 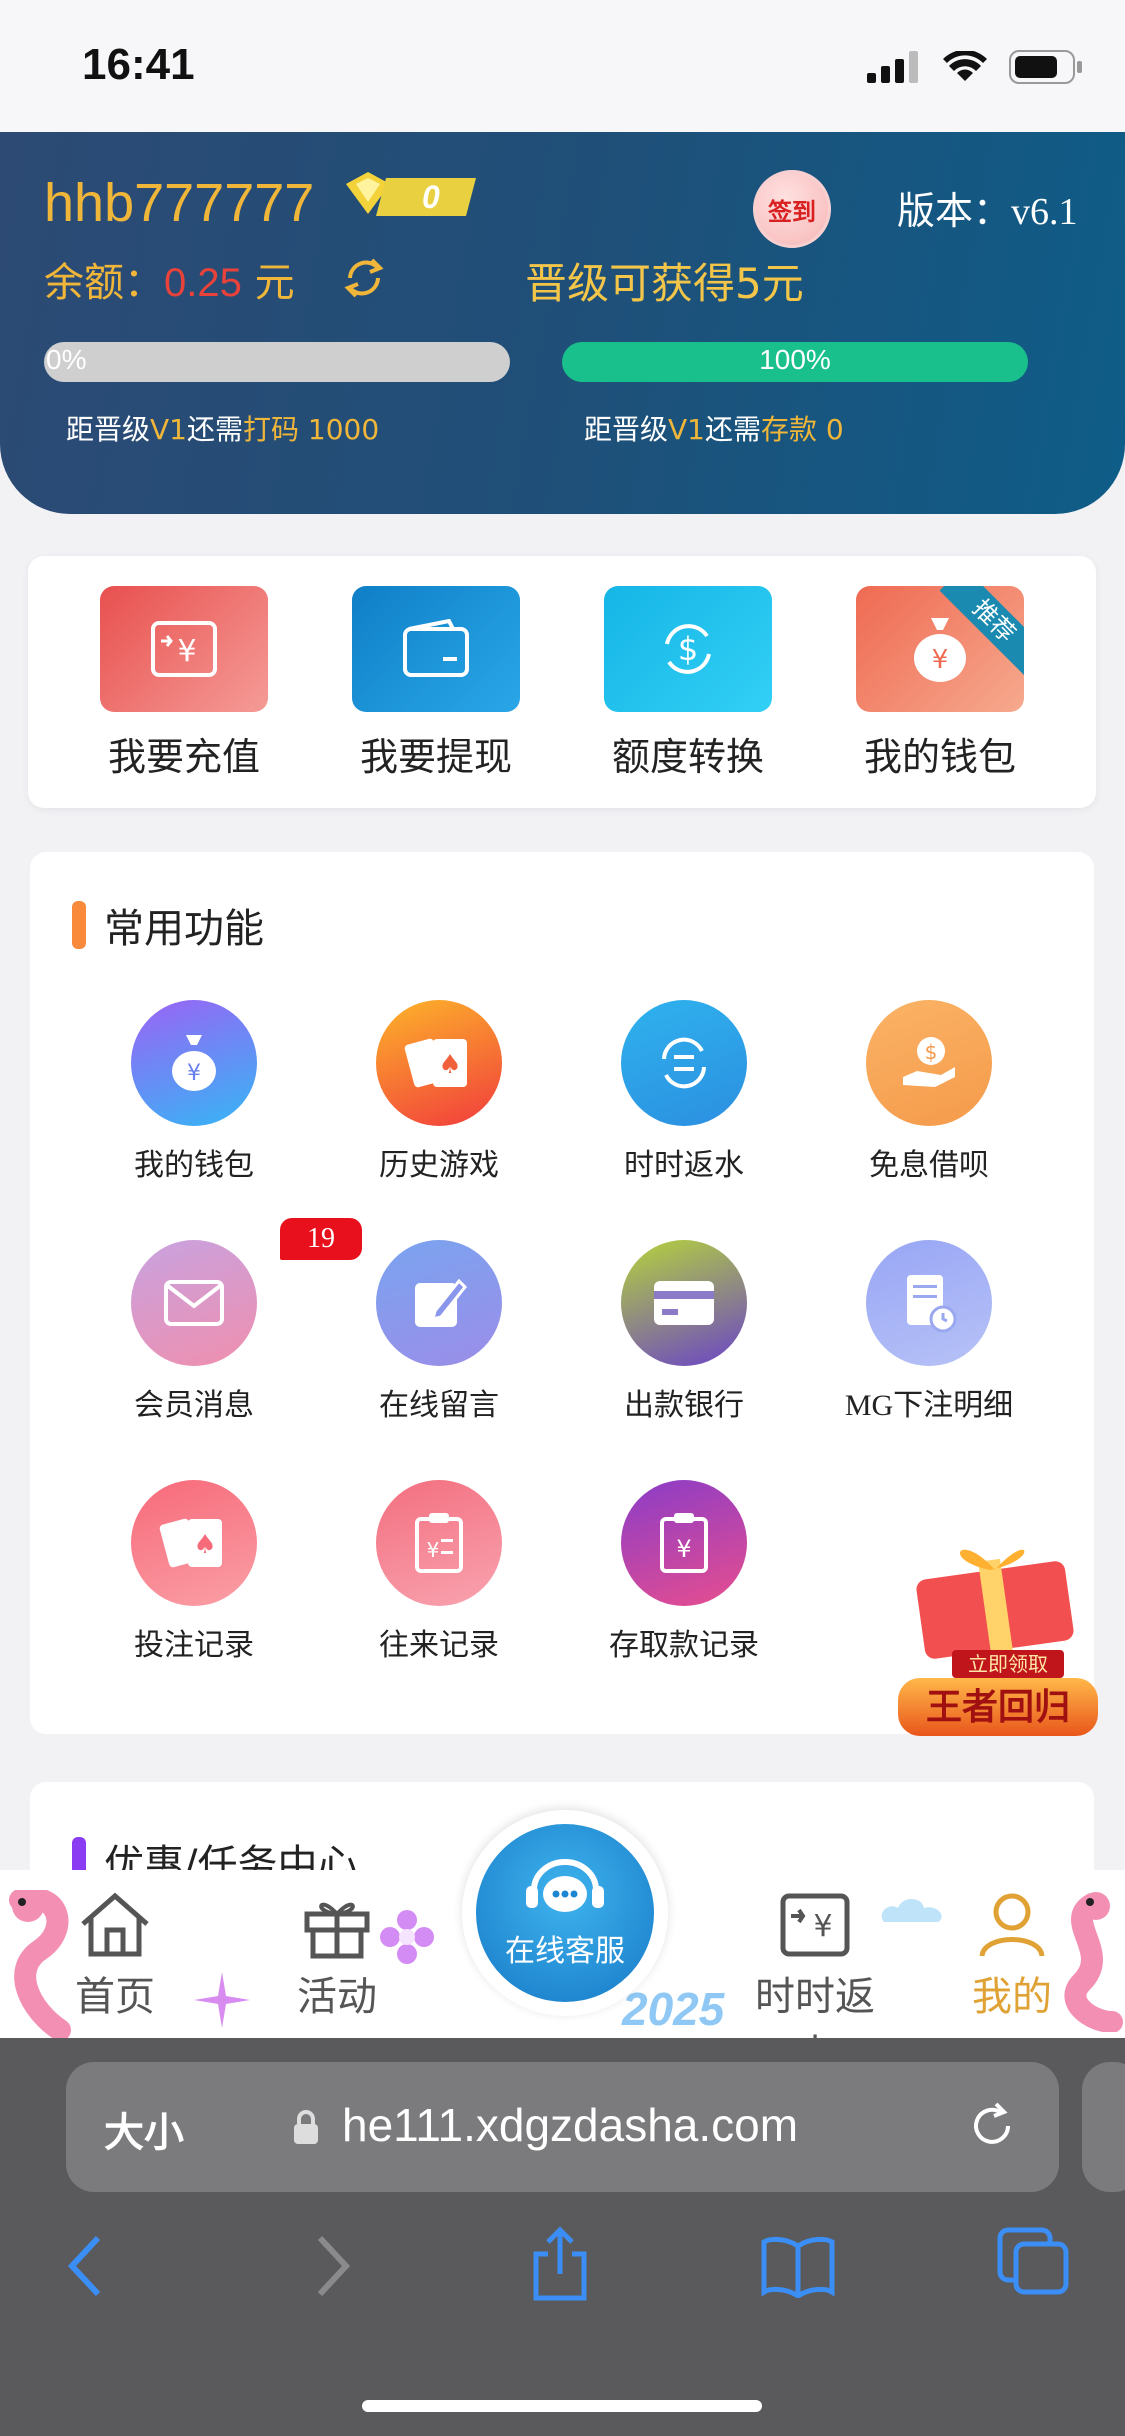 I want to click on status-icons, so click(x=975, y=67).